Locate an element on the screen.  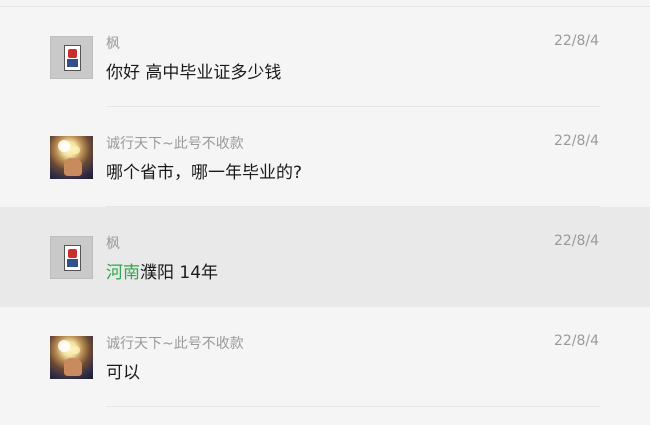
message-text: 哪个省市，哪一年毕业的? is located at coordinates (204, 173).